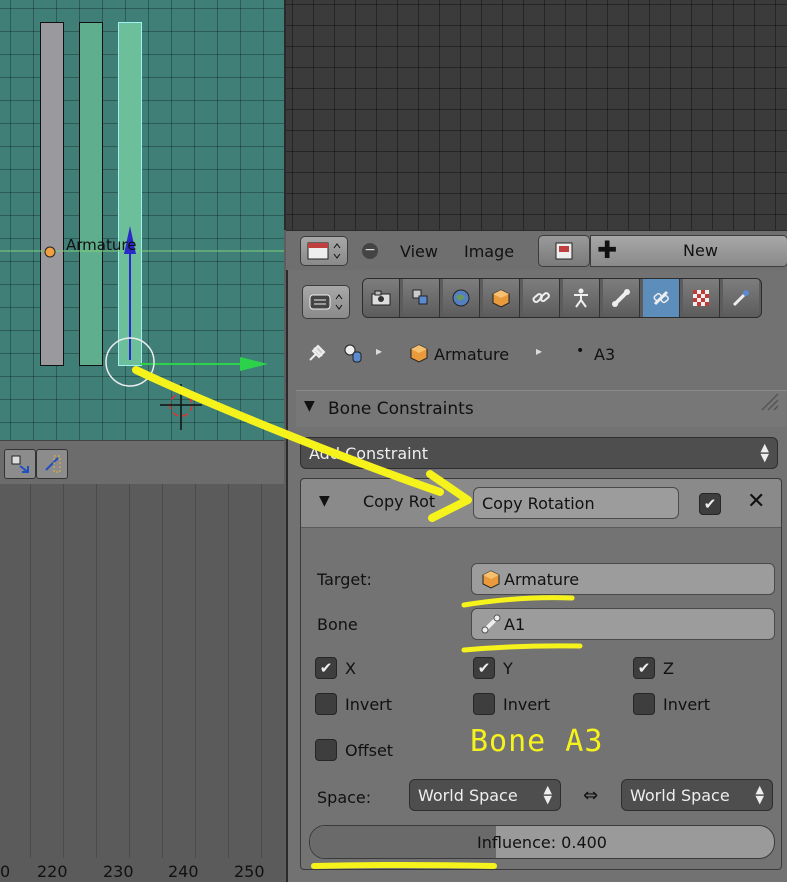 This screenshot has height=882, width=787. Describe the element at coordinates (326, 668) in the screenshot. I see `axis-x-checkbox: ✔` at that location.